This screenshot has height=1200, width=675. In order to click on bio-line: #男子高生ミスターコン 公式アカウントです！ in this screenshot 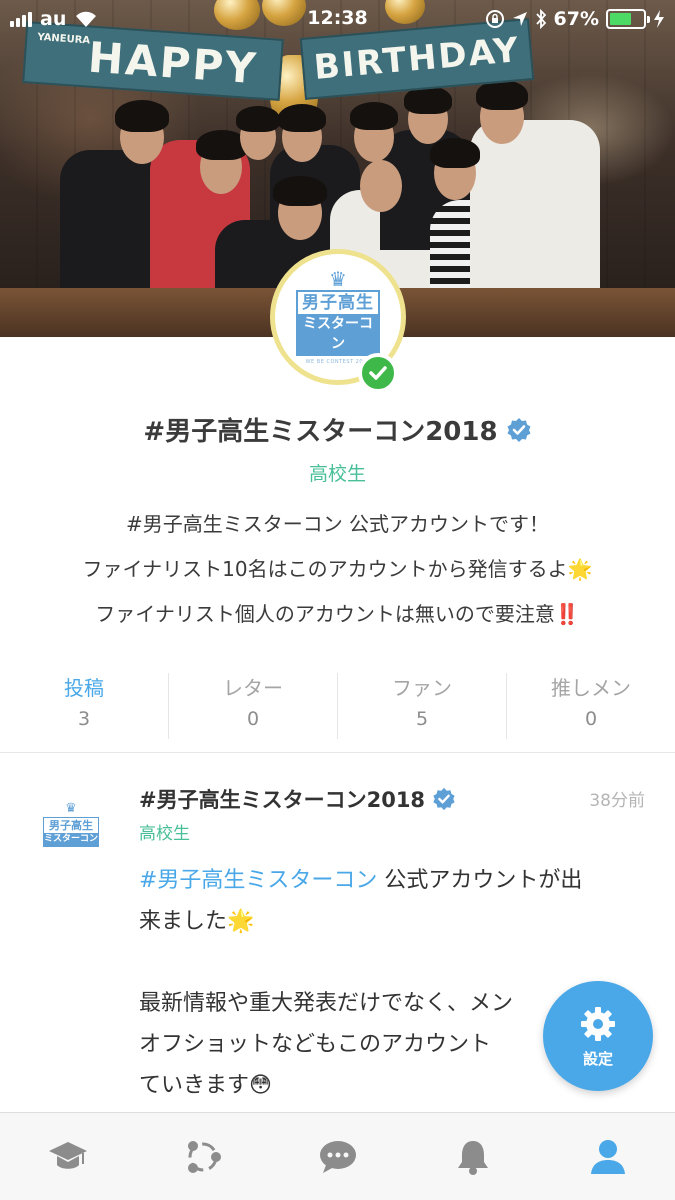, I will do `click(337, 524)`.